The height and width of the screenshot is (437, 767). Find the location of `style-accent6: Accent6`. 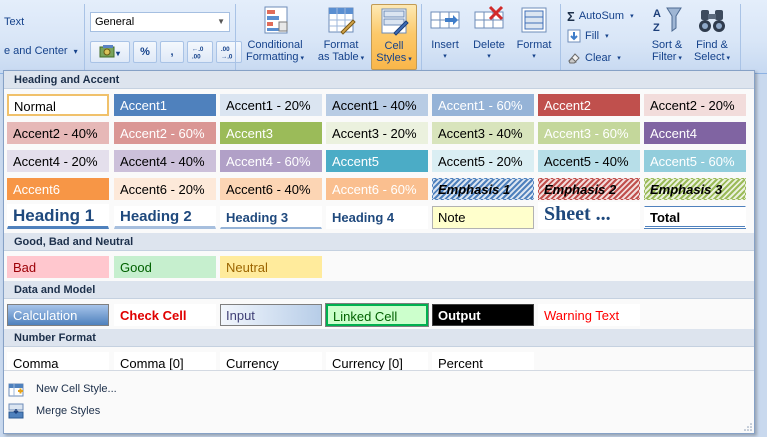

style-accent6: Accent6 is located at coordinates (58, 189).